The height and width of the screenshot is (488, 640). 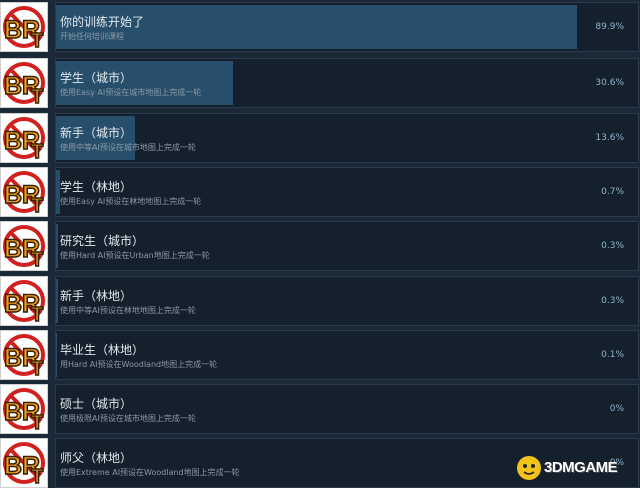 I want to click on achievement-title: 学生（城市）, so click(x=96, y=77).